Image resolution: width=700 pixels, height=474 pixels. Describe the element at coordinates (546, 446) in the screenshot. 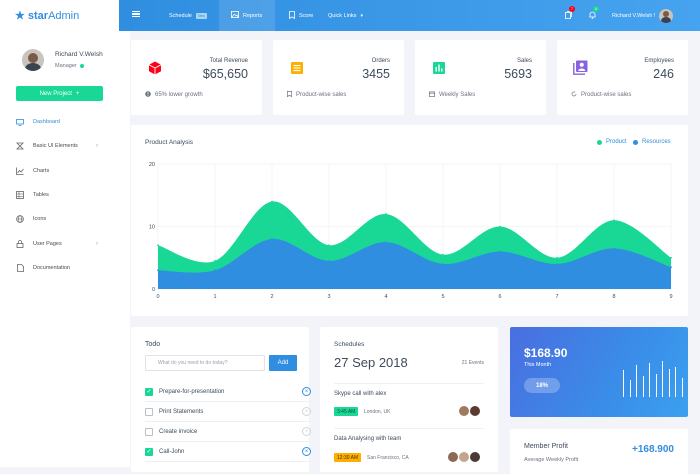

I see `member-profit-title: Member Profit` at that location.